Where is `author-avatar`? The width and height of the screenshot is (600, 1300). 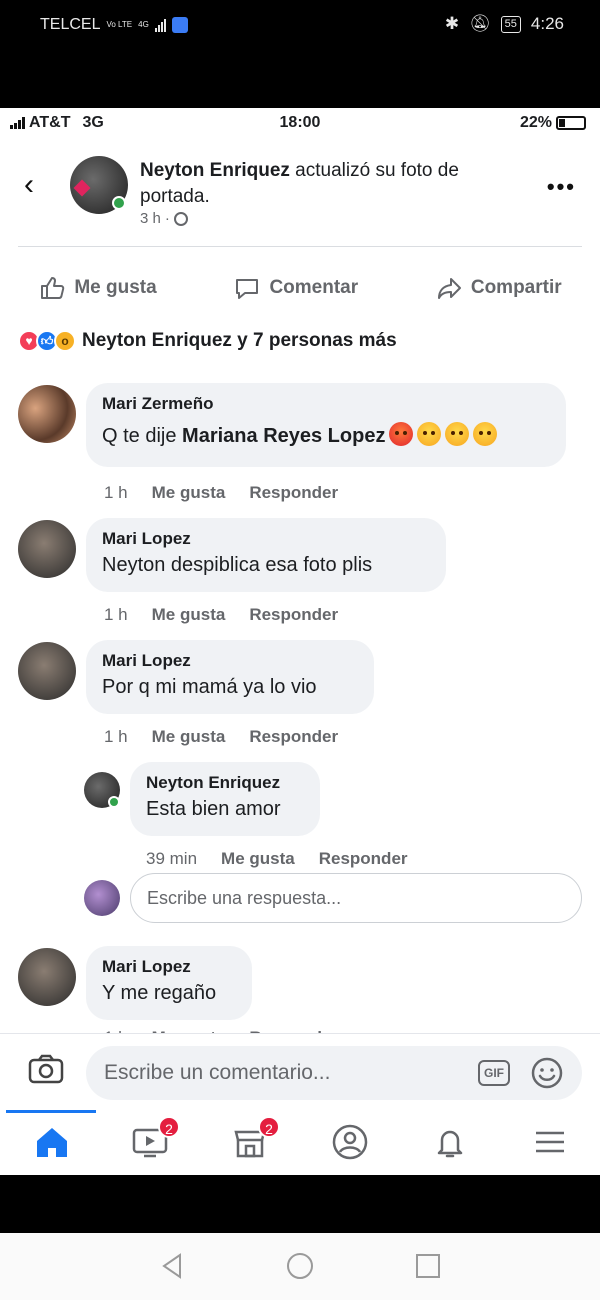 author-avatar is located at coordinates (99, 185).